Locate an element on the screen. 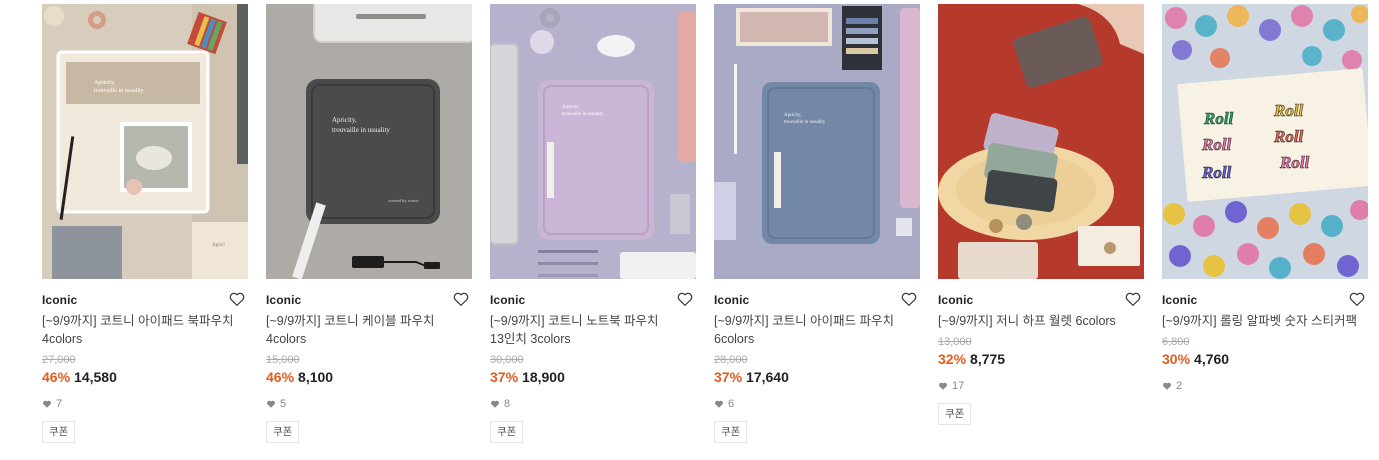  product-image: Apricity, trouvaille in usuality Aprici is located at coordinates (145, 141).